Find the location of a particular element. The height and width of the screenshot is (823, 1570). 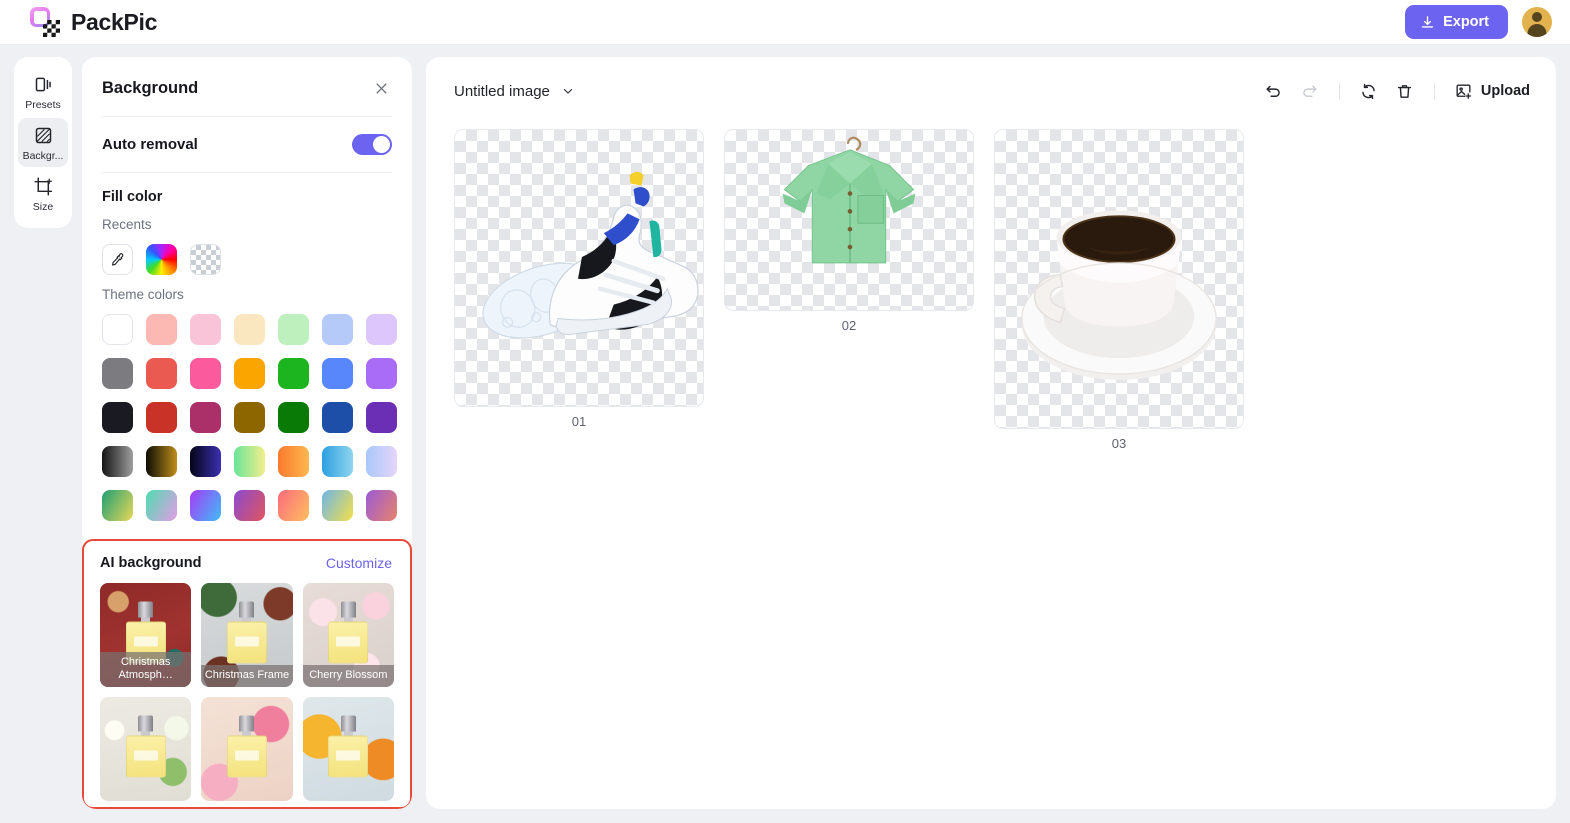

rainbow-swatch is located at coordinates (161, 259).